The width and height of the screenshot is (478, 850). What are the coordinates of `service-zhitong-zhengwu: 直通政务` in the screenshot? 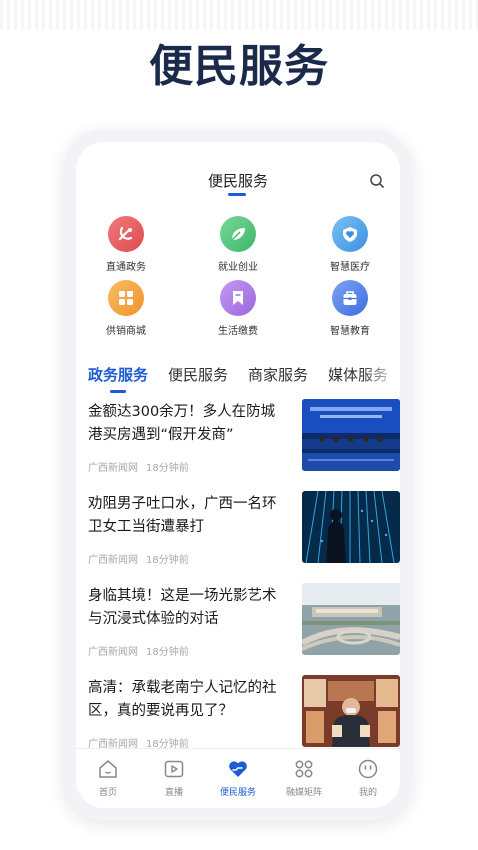 It's located at (126, 244).